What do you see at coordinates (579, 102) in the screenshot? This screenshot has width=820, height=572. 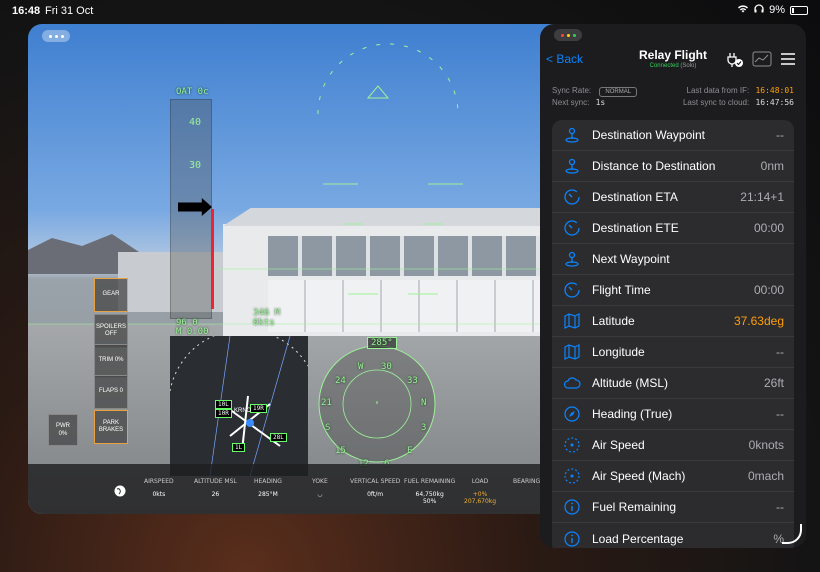 I see `next-sync-row: Next sync: 1s` at bounding box center [579, 102].